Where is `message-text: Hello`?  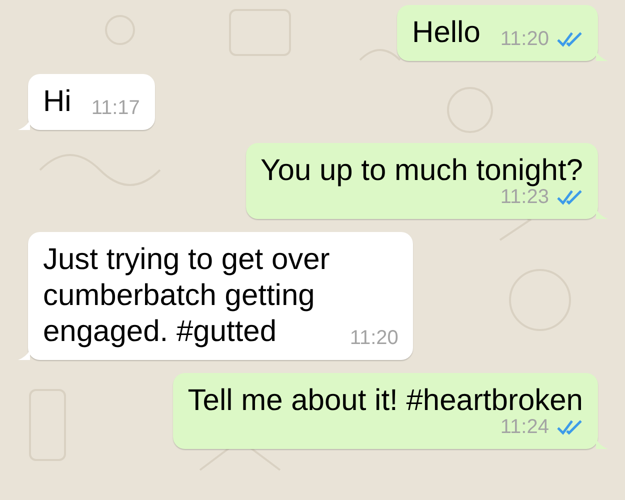 message-text: Hello is located at coordinates (446, 33).